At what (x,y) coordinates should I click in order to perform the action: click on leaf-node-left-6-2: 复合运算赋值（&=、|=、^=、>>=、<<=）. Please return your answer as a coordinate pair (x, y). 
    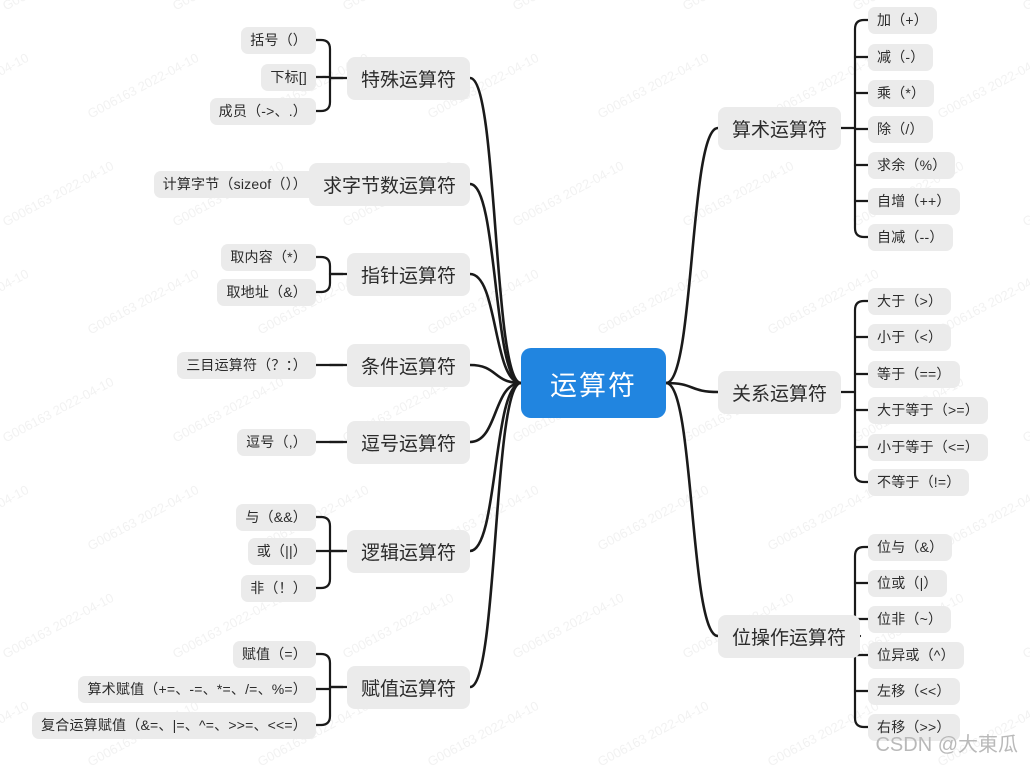
    Looking at the image, I should click on (174, 725).